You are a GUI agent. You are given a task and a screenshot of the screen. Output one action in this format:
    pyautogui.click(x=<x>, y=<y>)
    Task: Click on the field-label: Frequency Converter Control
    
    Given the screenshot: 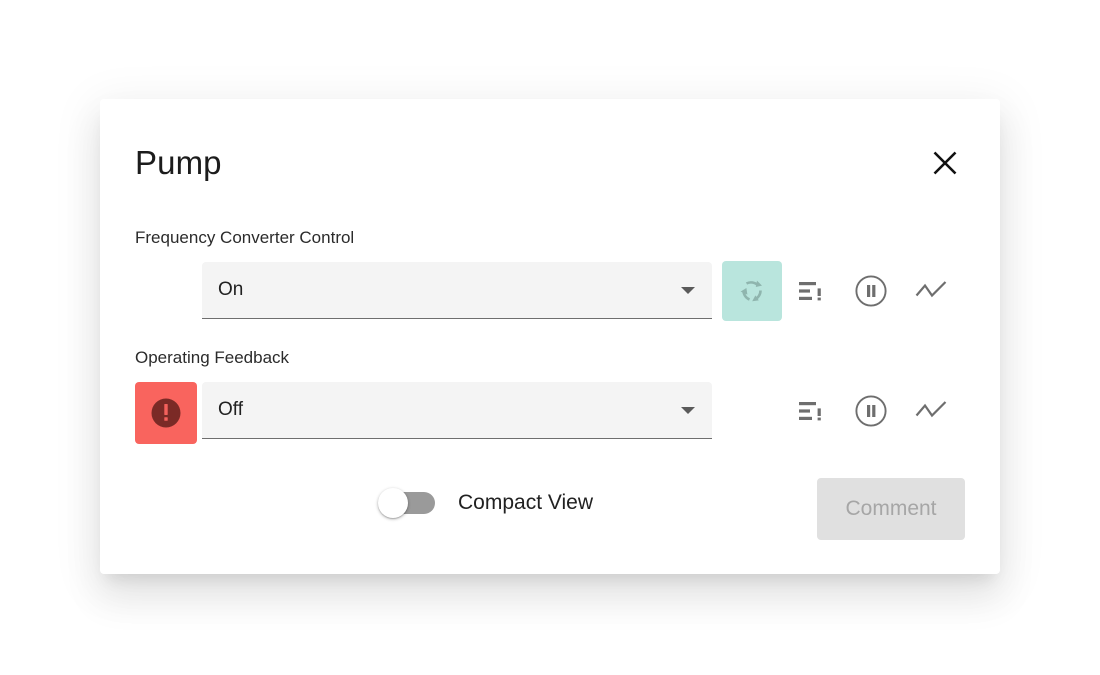 What is the action you would take?
    pyautogui.click(x=245, y=237)
    